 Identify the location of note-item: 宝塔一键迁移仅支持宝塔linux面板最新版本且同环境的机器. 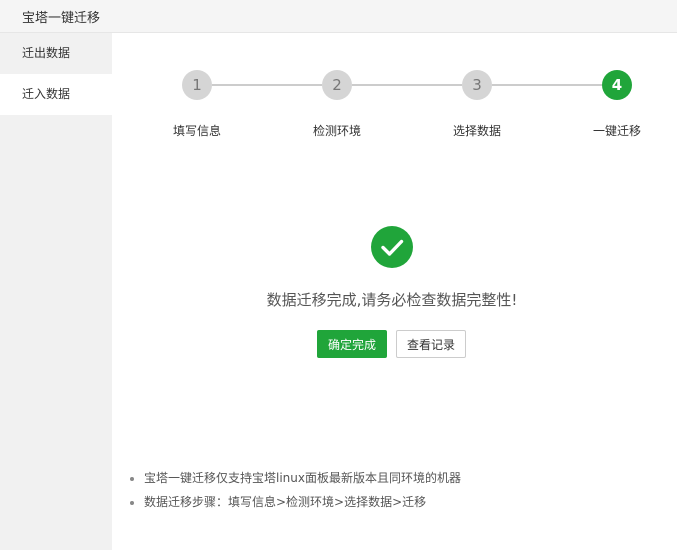
(302, 478).